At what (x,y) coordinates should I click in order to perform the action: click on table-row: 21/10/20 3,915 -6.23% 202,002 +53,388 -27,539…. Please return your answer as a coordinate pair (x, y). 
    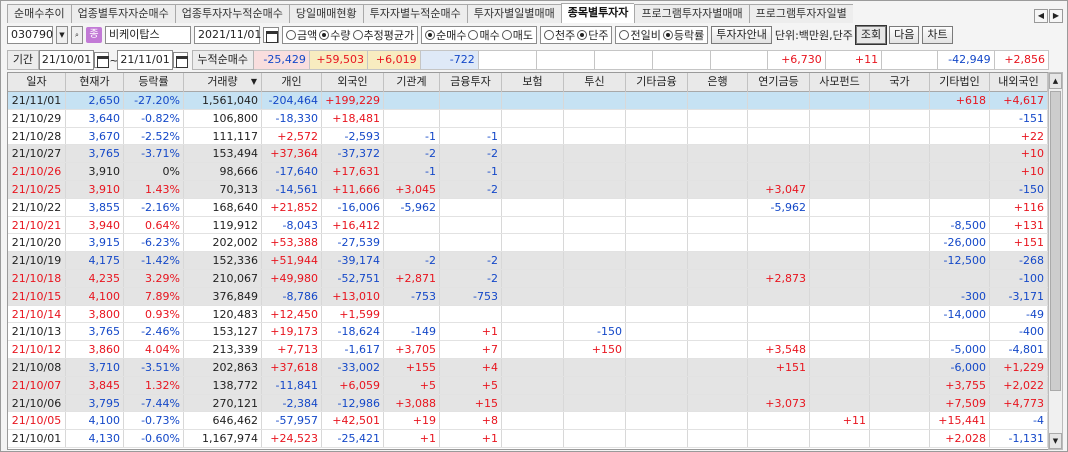
    Looking at the image, I should click on (528, 243).